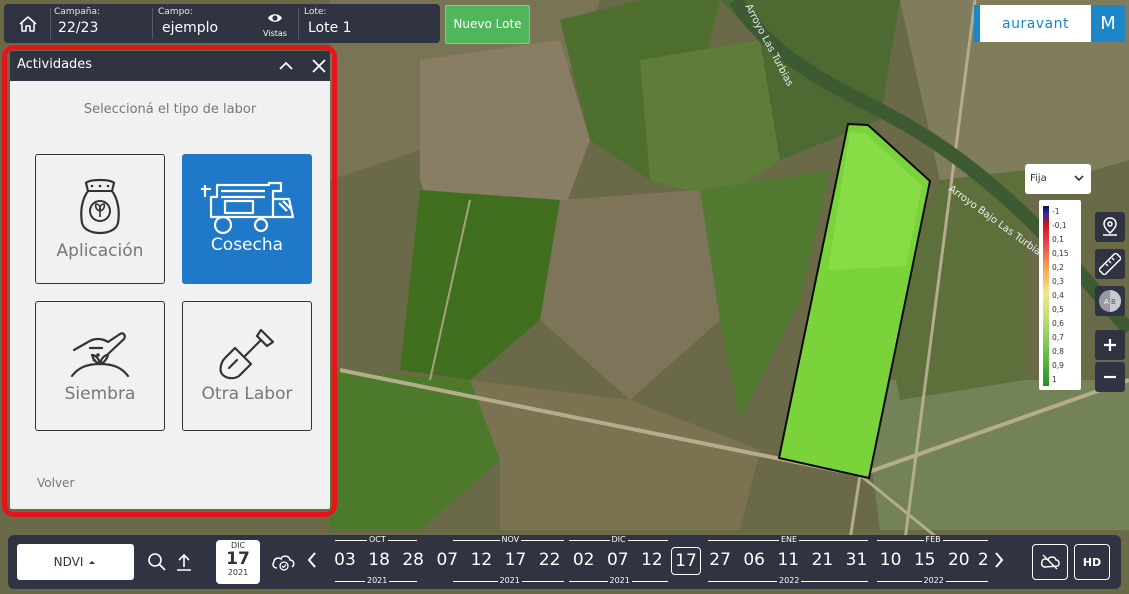  What do you see at coordinates (857, 560) in the screenshot?
I see `timeline-date: 31` at bounding box center [857, 560].